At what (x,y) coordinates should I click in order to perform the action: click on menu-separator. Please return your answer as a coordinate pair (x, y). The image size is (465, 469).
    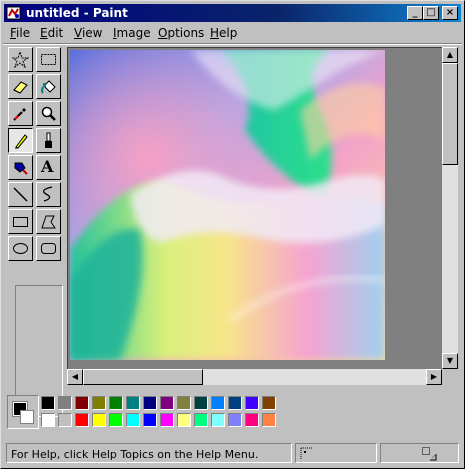
    Looking at the image, I should click on (232, 44).